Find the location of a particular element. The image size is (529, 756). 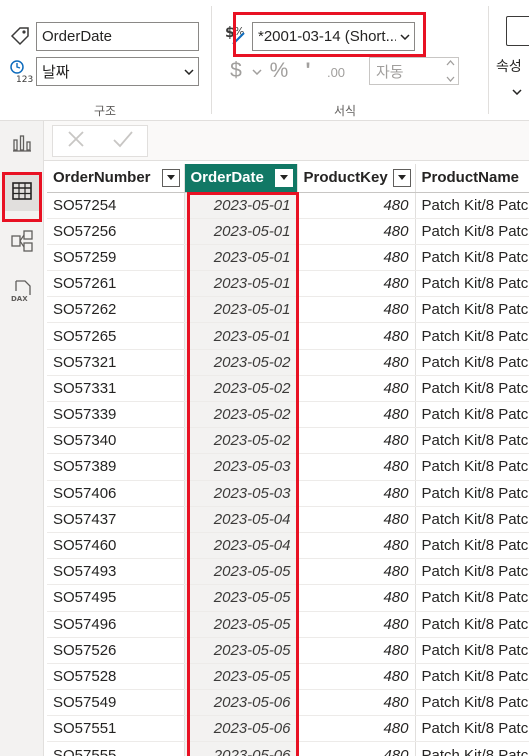

order-number-cell: SO57496 is located at coordinates (116, 624).